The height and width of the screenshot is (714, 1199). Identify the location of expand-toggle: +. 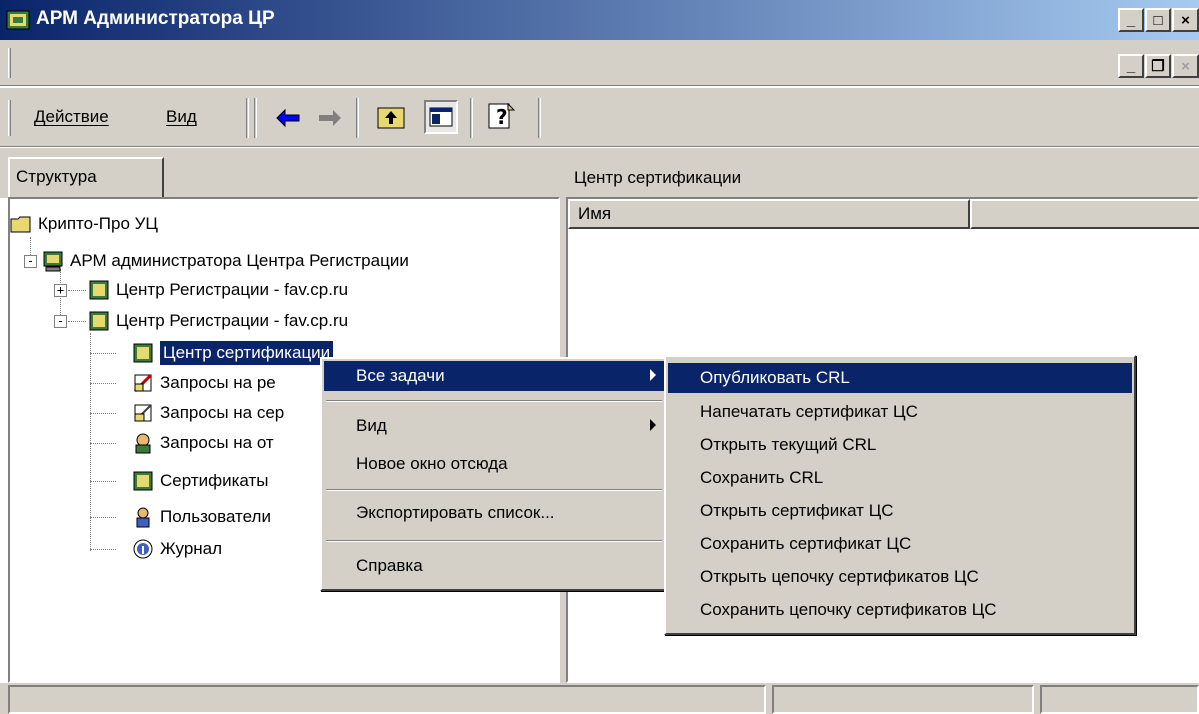
(60, 290).